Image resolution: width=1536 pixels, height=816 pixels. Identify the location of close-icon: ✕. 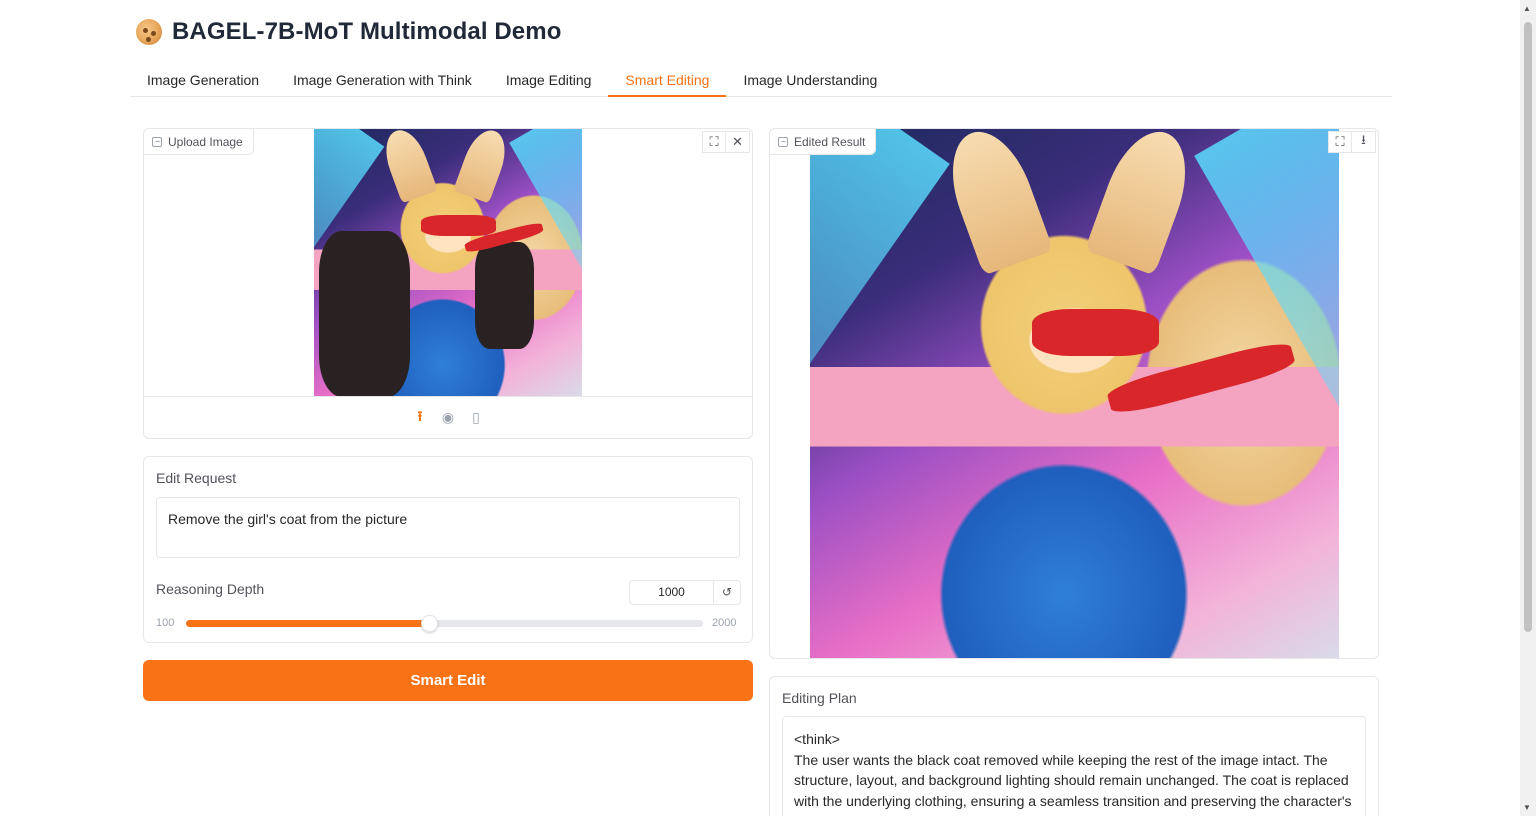
(738, 142).